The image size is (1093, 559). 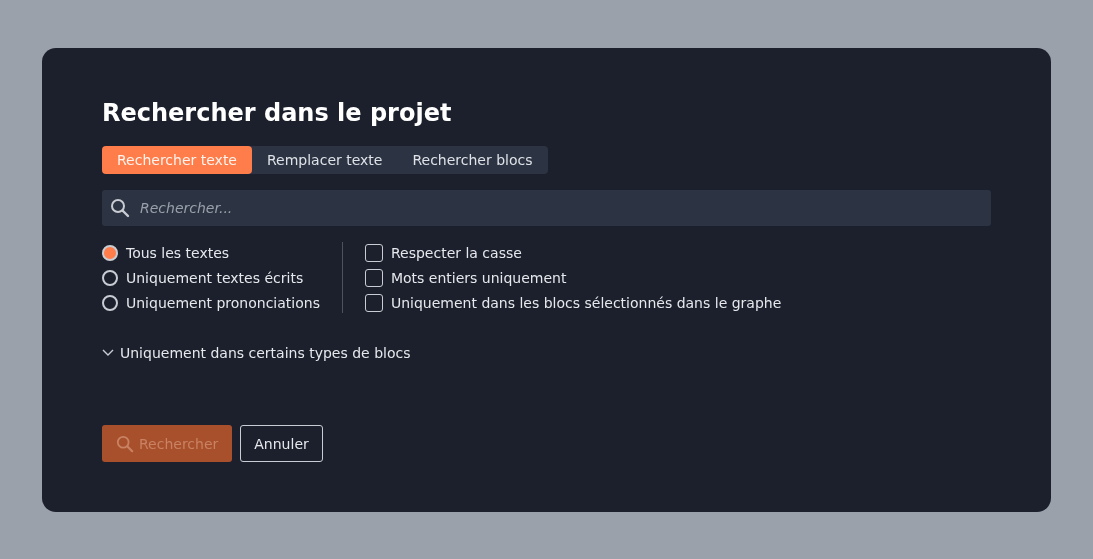 What do you see at coordinates (281, 443) in the screenshot?
I see `cancel-button: Annuler` at bounding box center [281, 443].